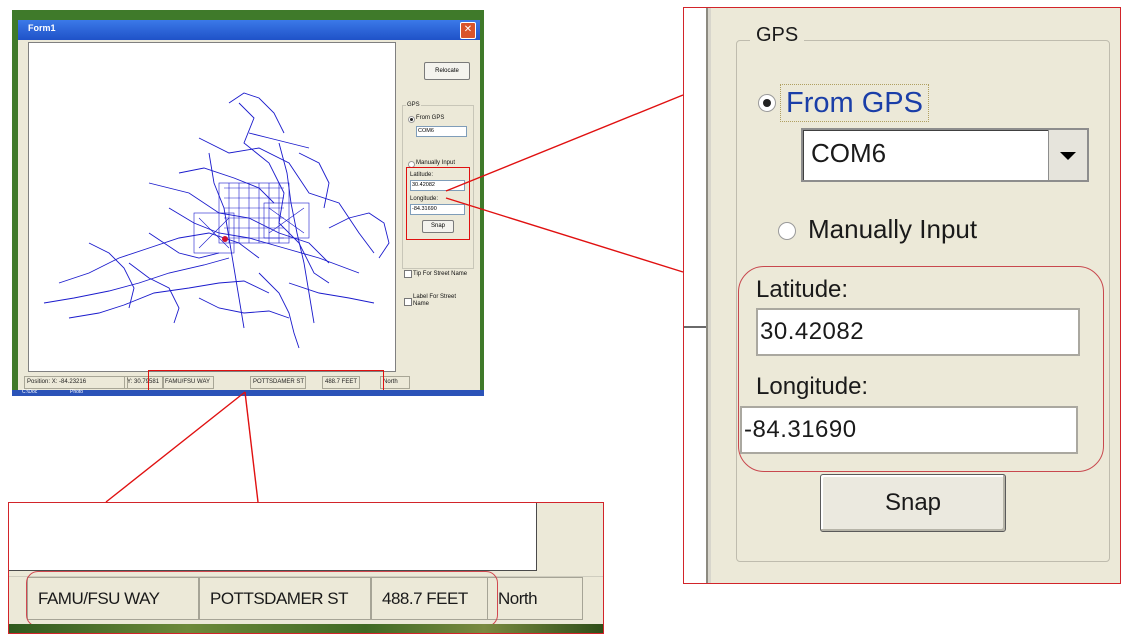  Describe the element at coordinates (918, 332) in the screenshot. I see `latitude-input: 30.42082` at that location.